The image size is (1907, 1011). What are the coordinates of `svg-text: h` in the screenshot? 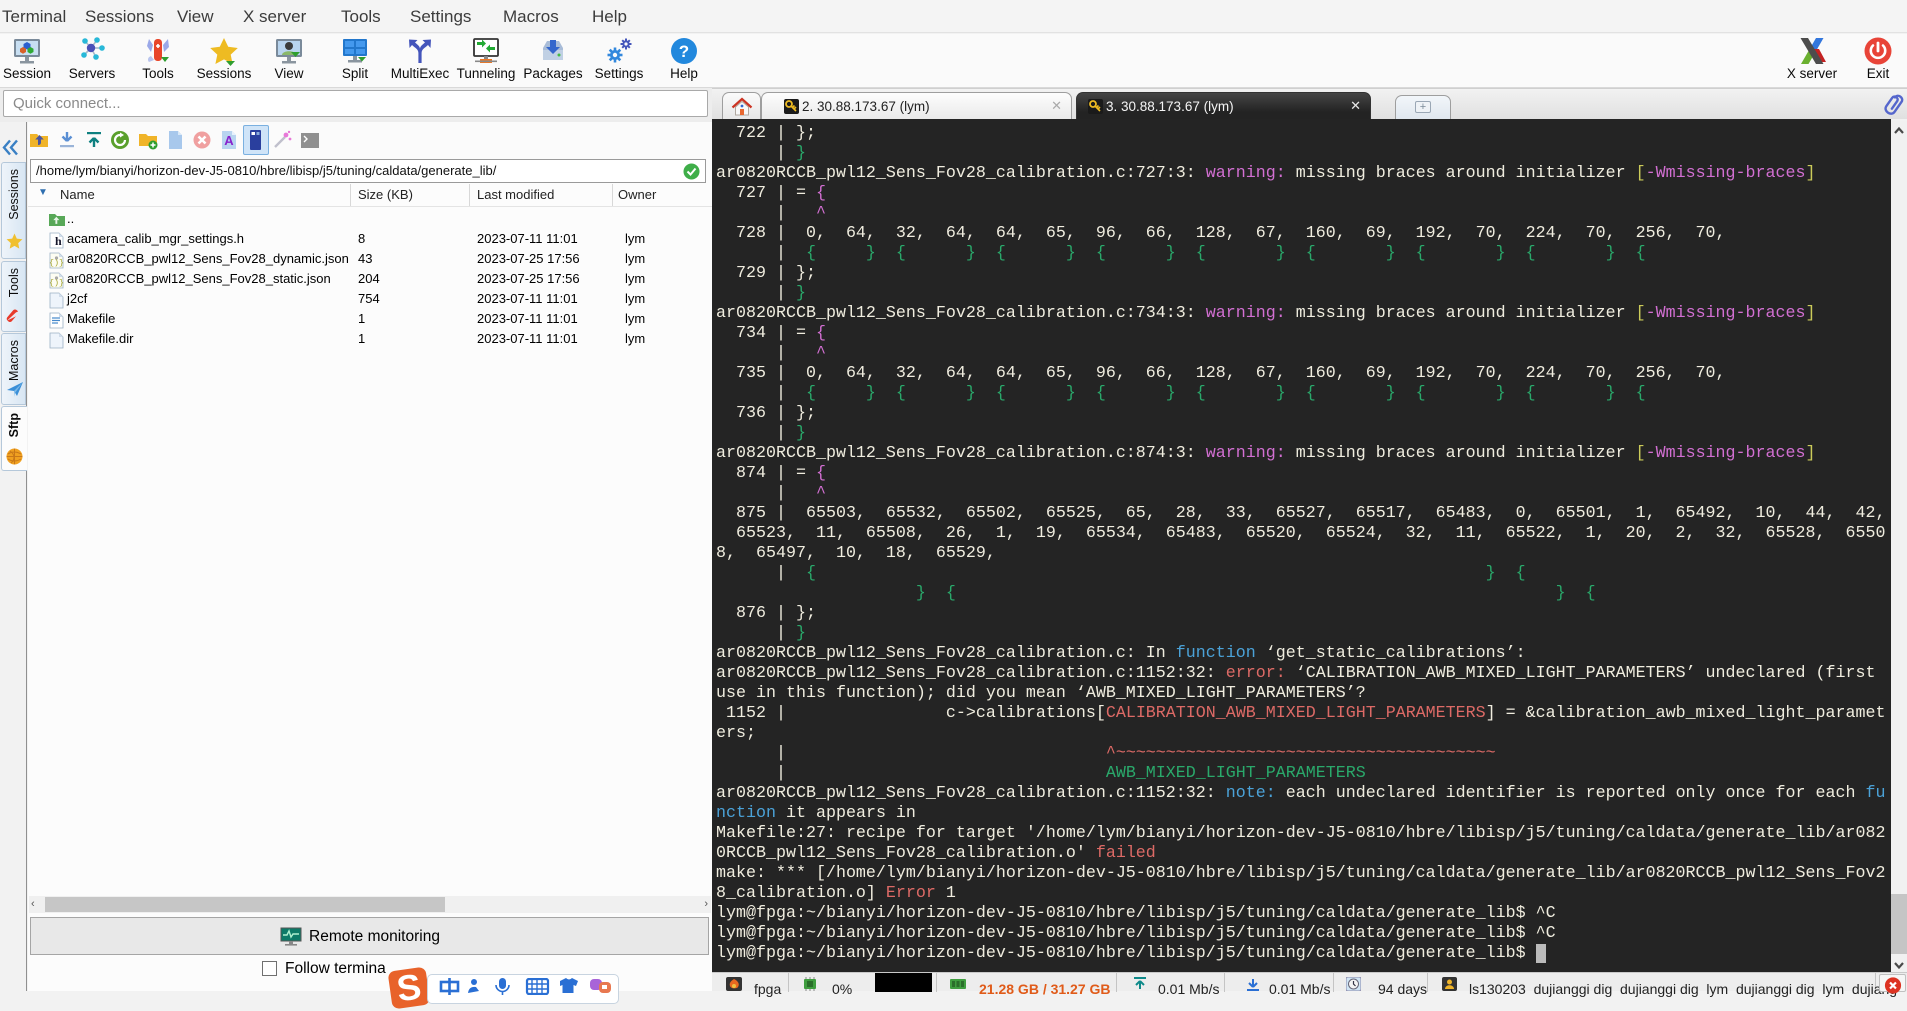 It's located at (58, 241).